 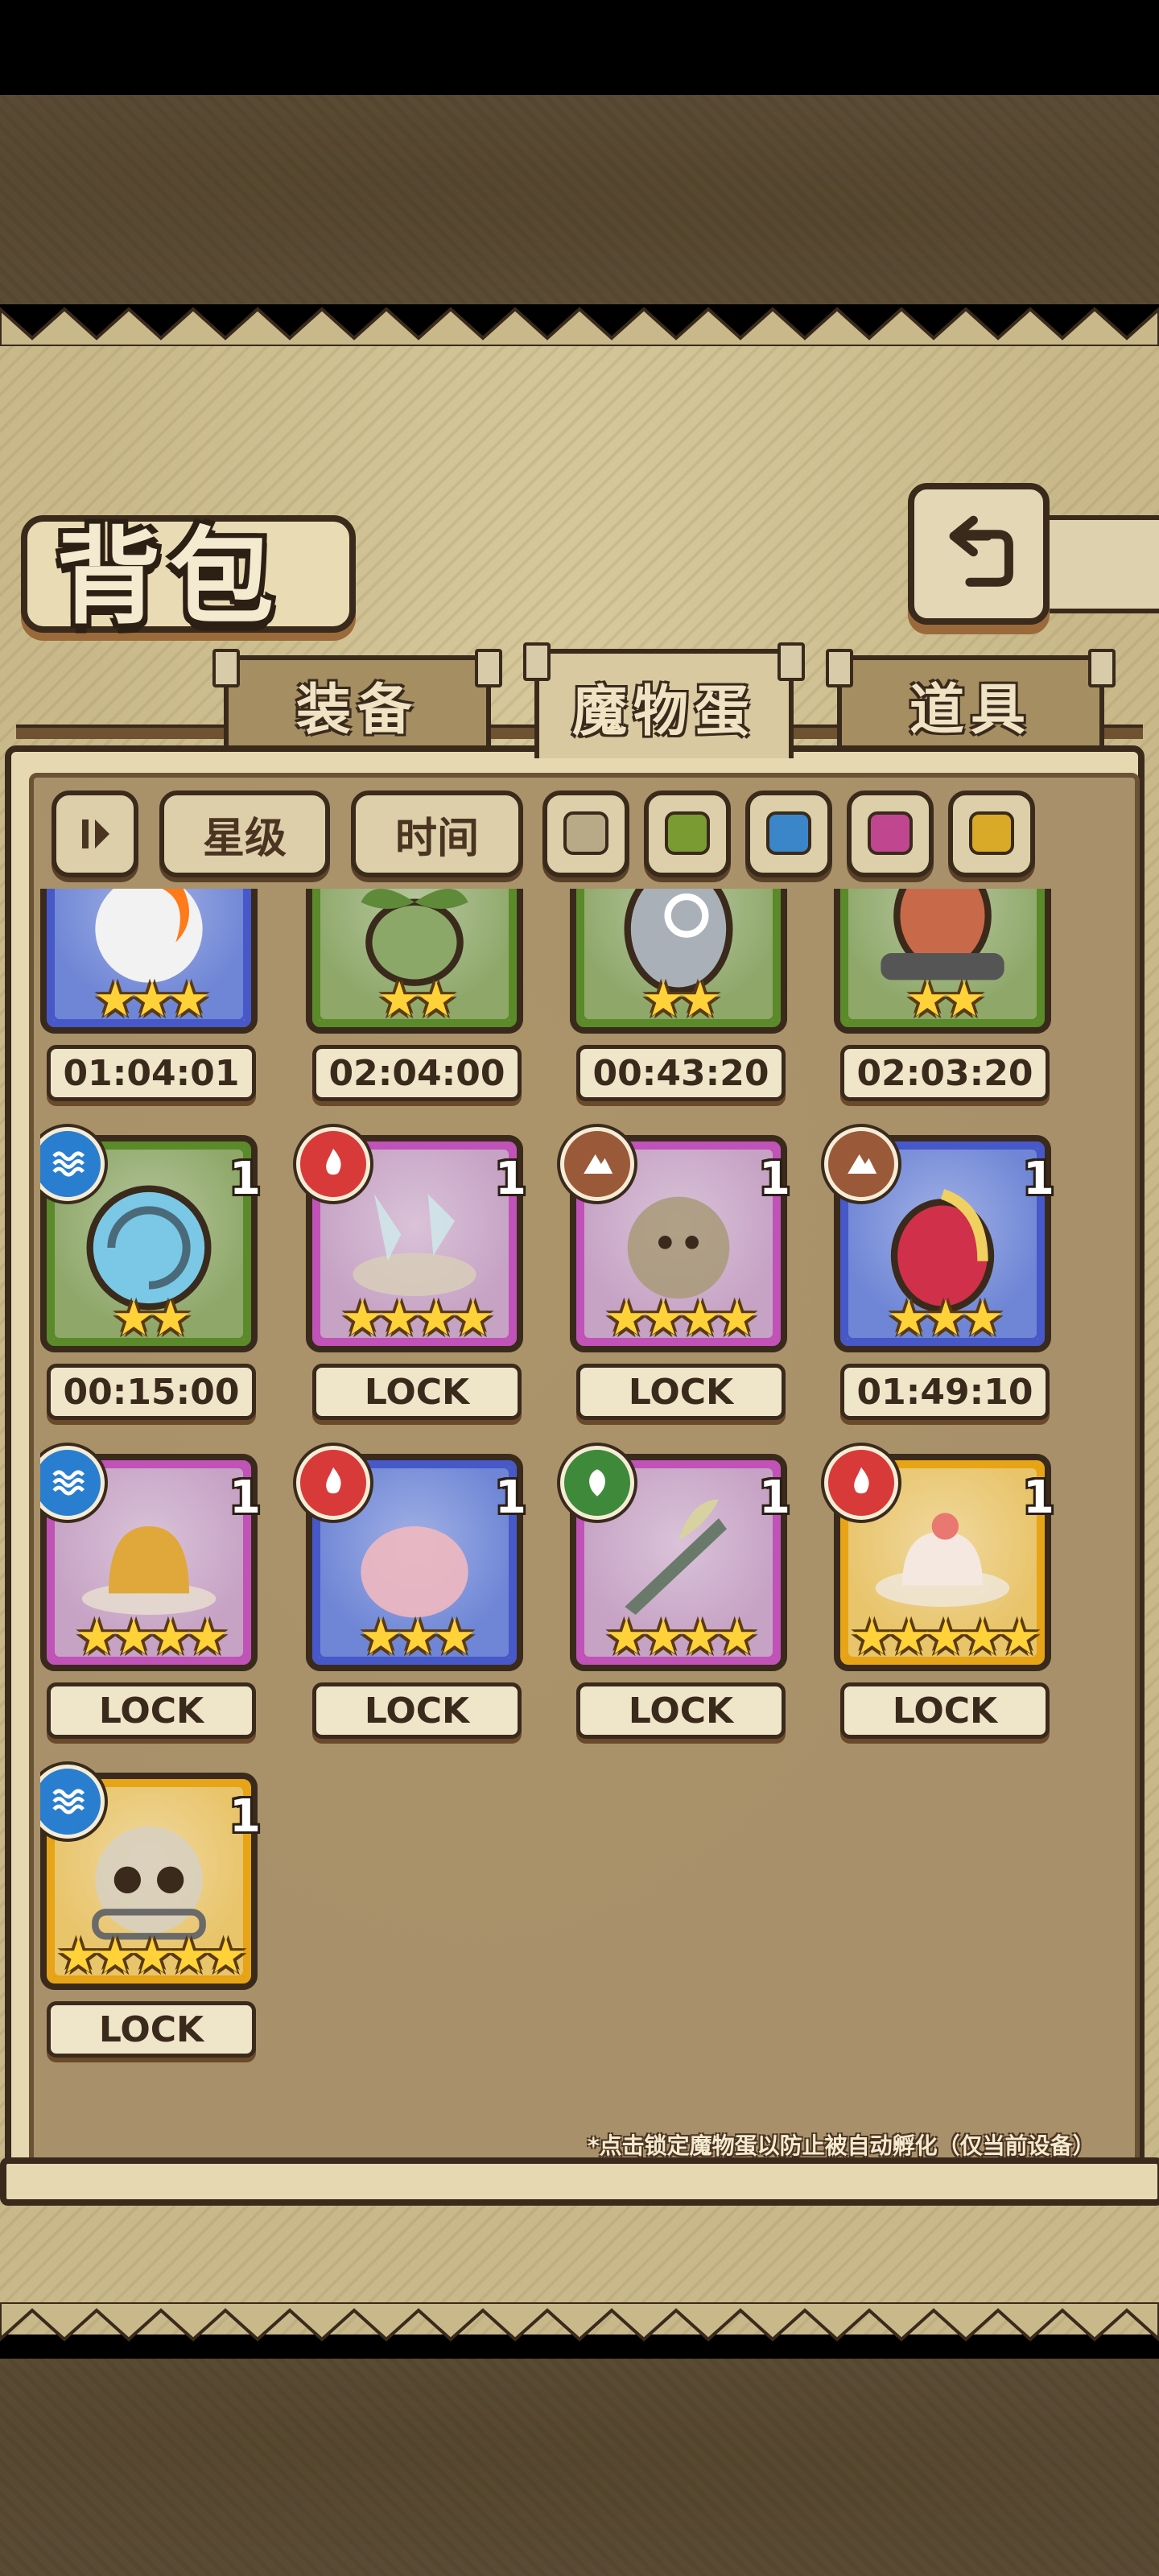 I want to click on filter-stars-button: 星级, so click(x=244, y=834).